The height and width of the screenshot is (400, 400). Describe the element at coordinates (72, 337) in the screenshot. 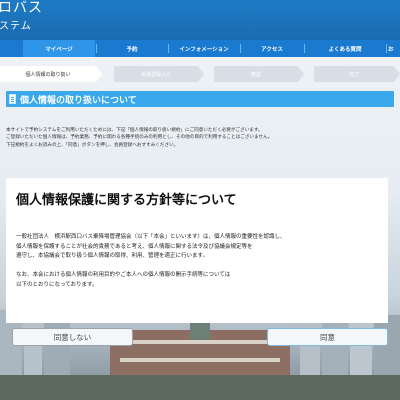

I see `disagree-button: 同意しない` at that location.